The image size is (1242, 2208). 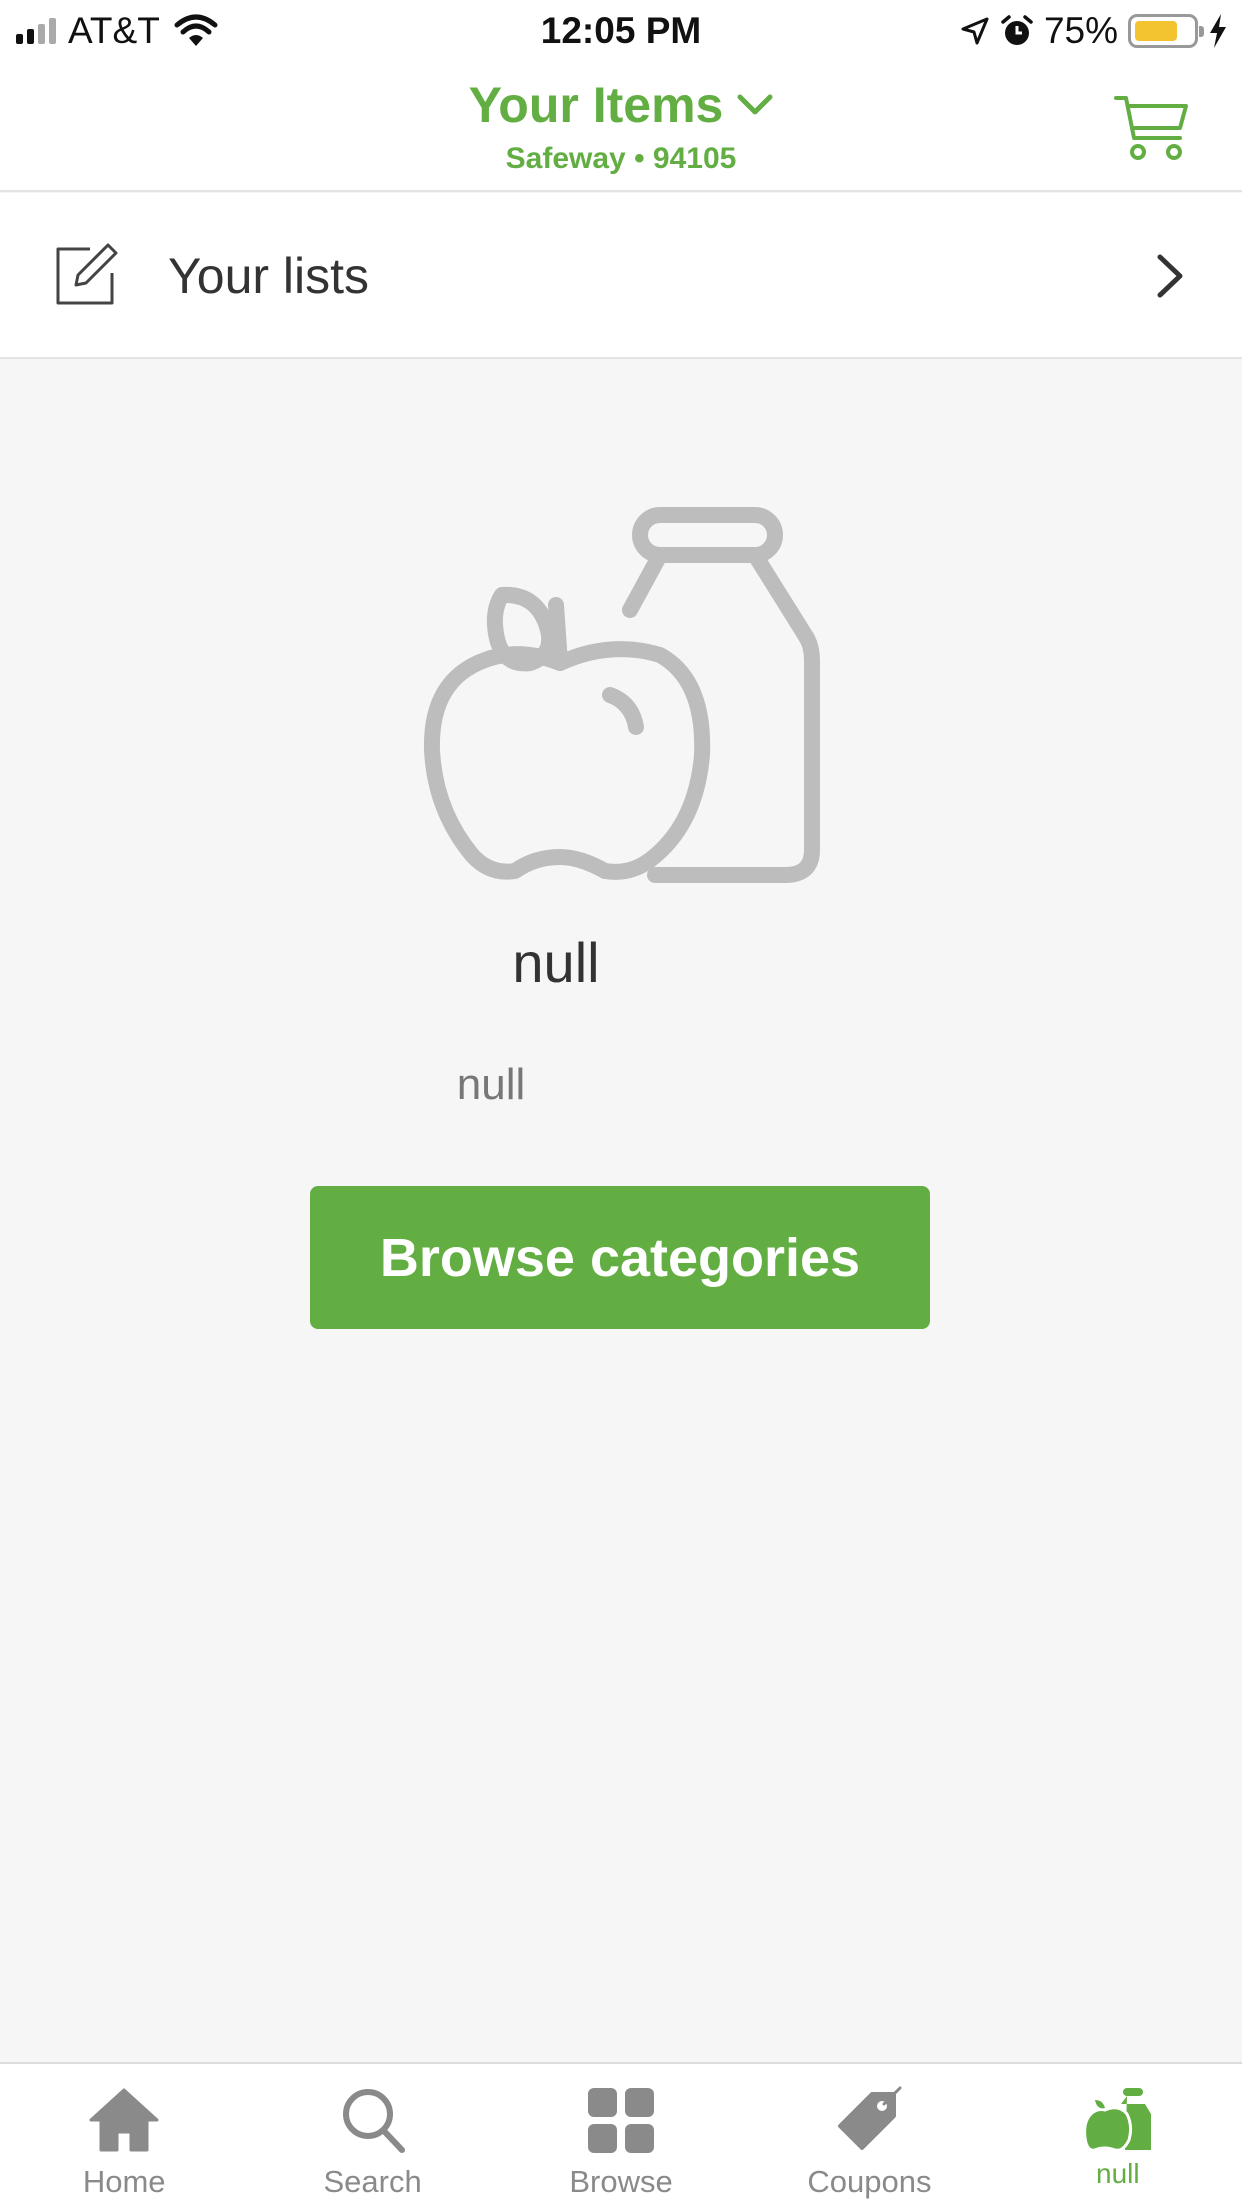 I want to click on tab-search: Search, so click(x=372, y=2136).